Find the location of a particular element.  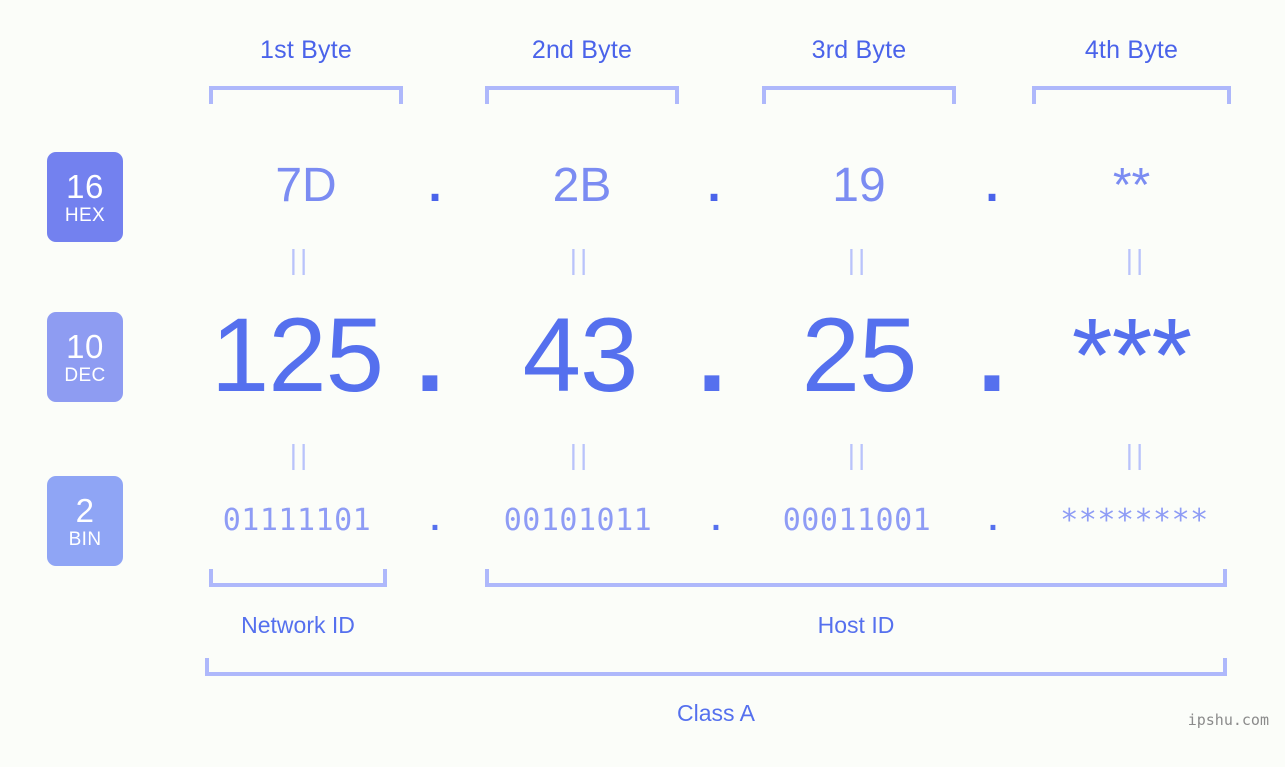

radix-badge-dec-number: 10 is located at coordinates (85, 346).